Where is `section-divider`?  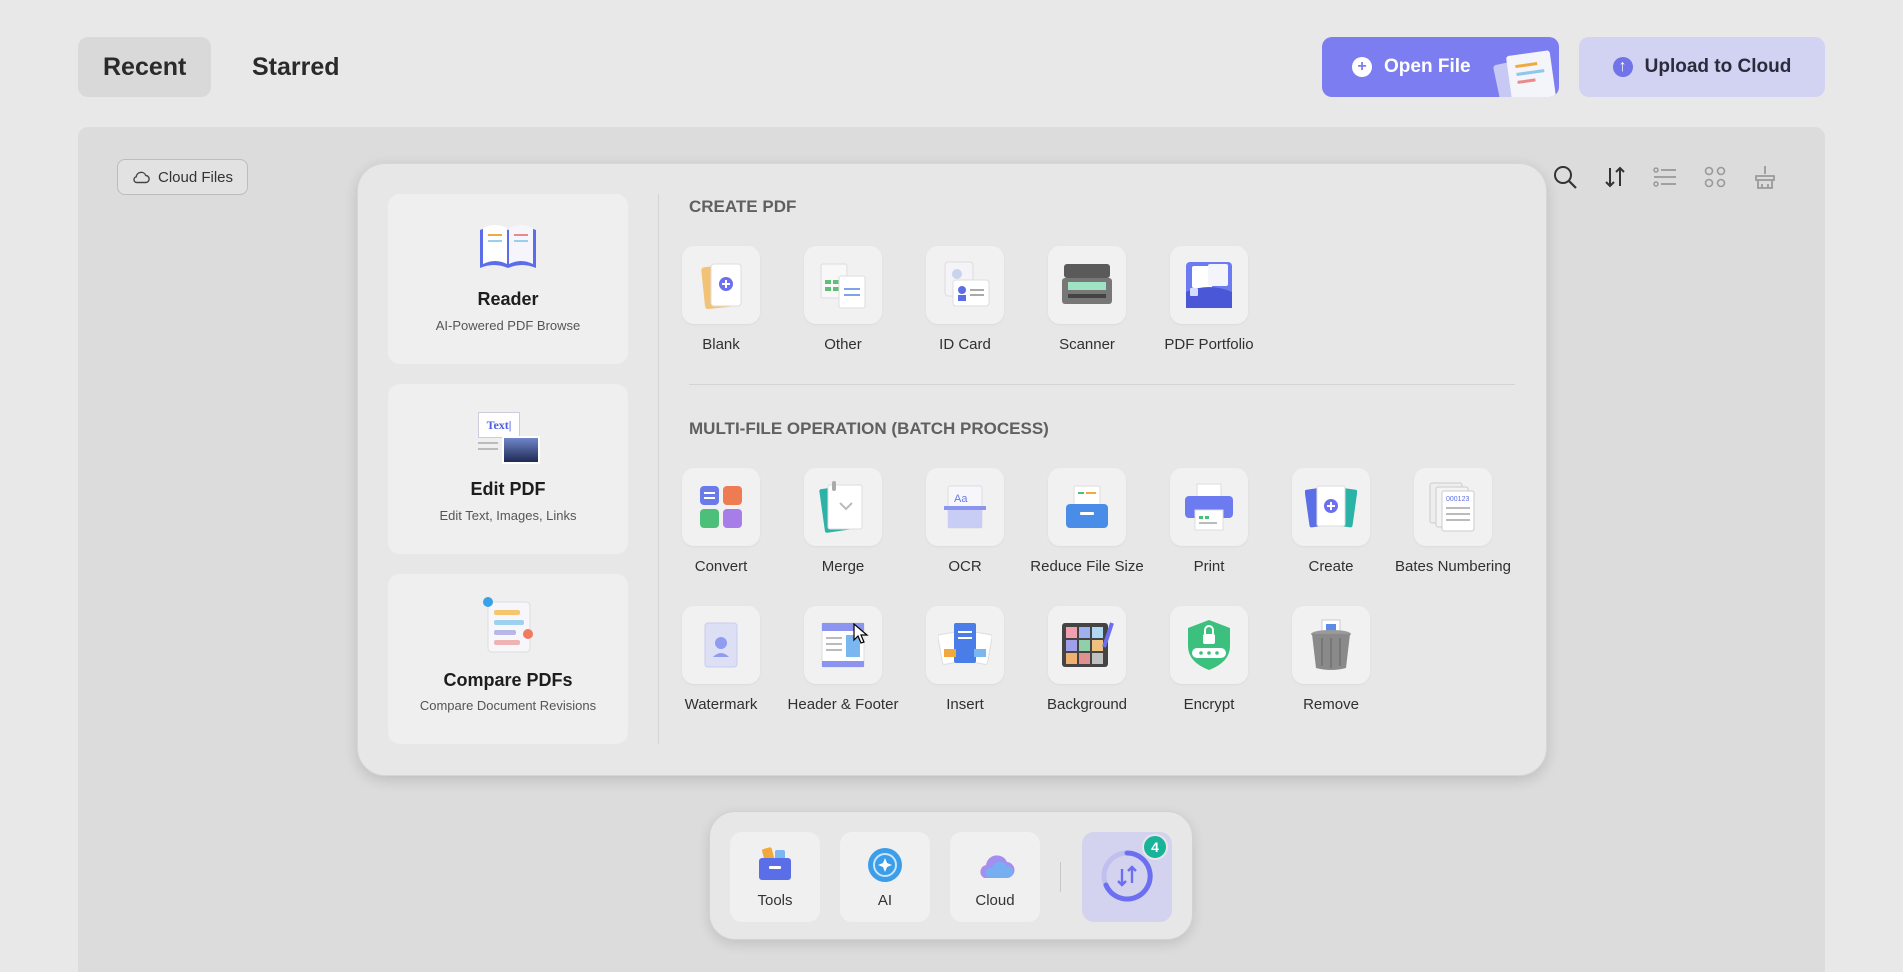
section-divider is located at coordinates (1102, 384).